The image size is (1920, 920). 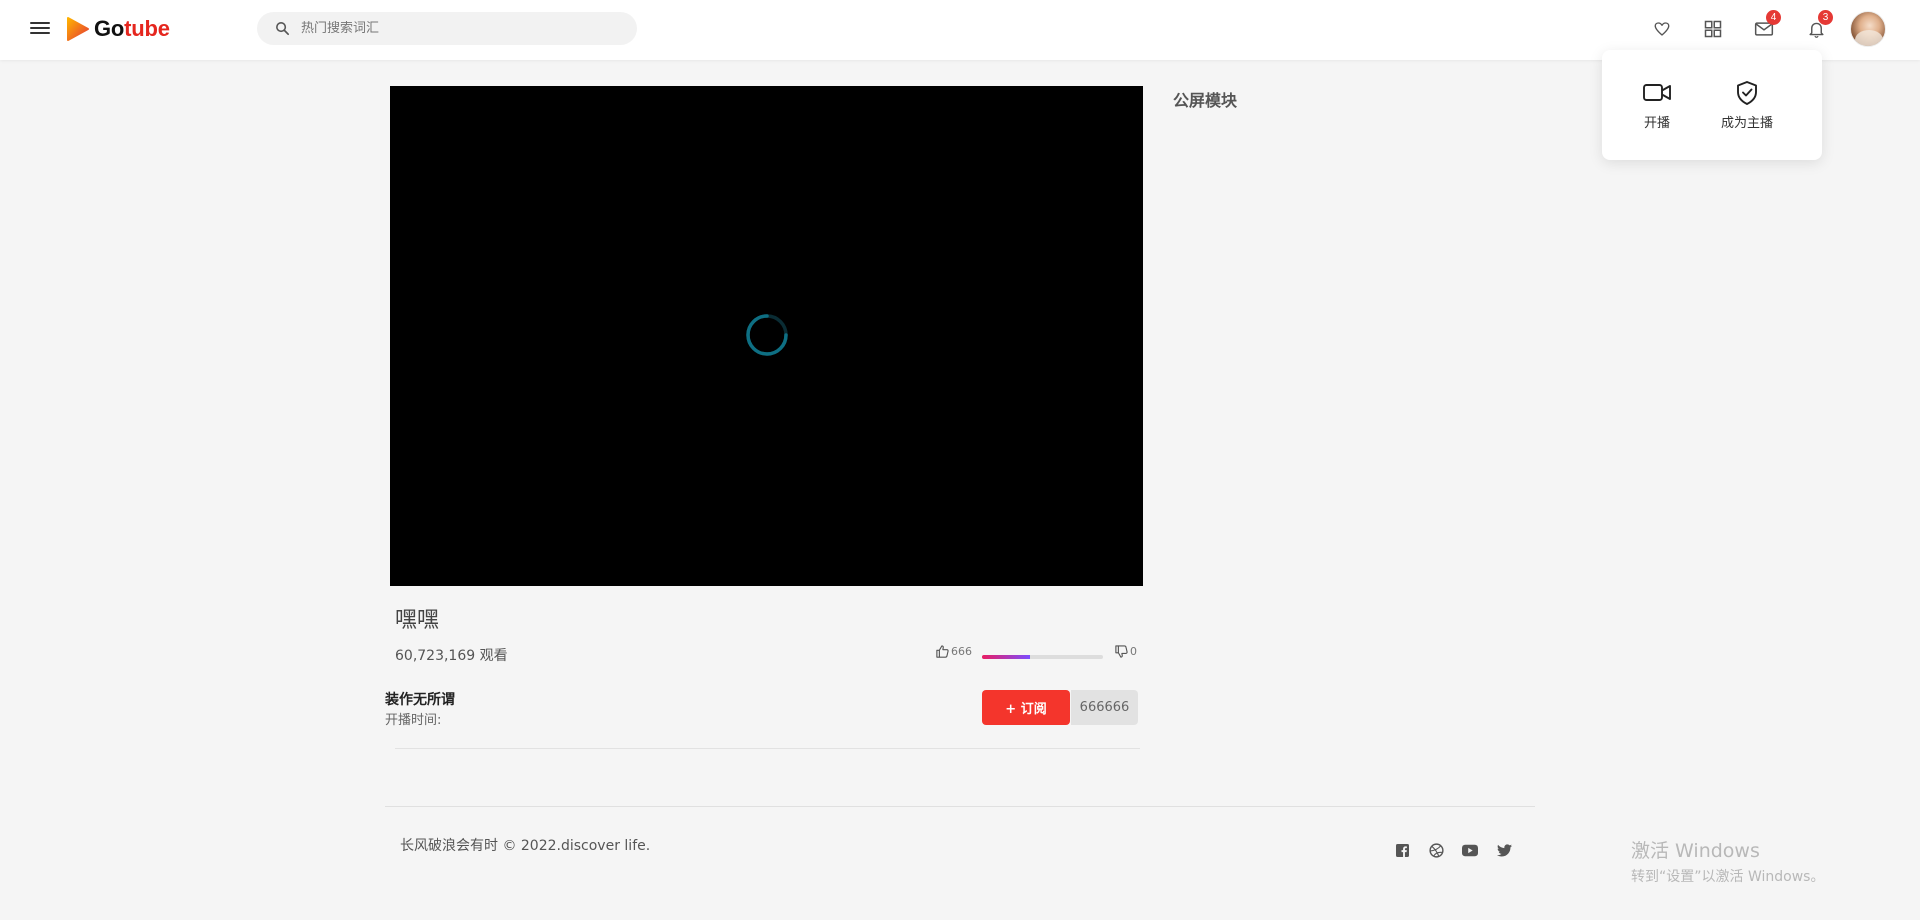 What do you see at coordinates (1042, 657) in the screenshot?
I see `like-ratio-bar` at bounding box center [1042, 657].